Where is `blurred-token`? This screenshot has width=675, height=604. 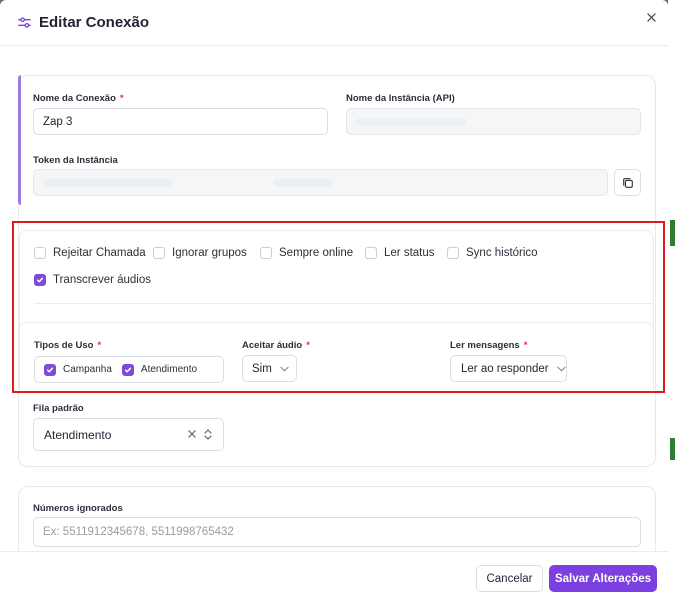
blurred-token is located at coordinates (108, 182).